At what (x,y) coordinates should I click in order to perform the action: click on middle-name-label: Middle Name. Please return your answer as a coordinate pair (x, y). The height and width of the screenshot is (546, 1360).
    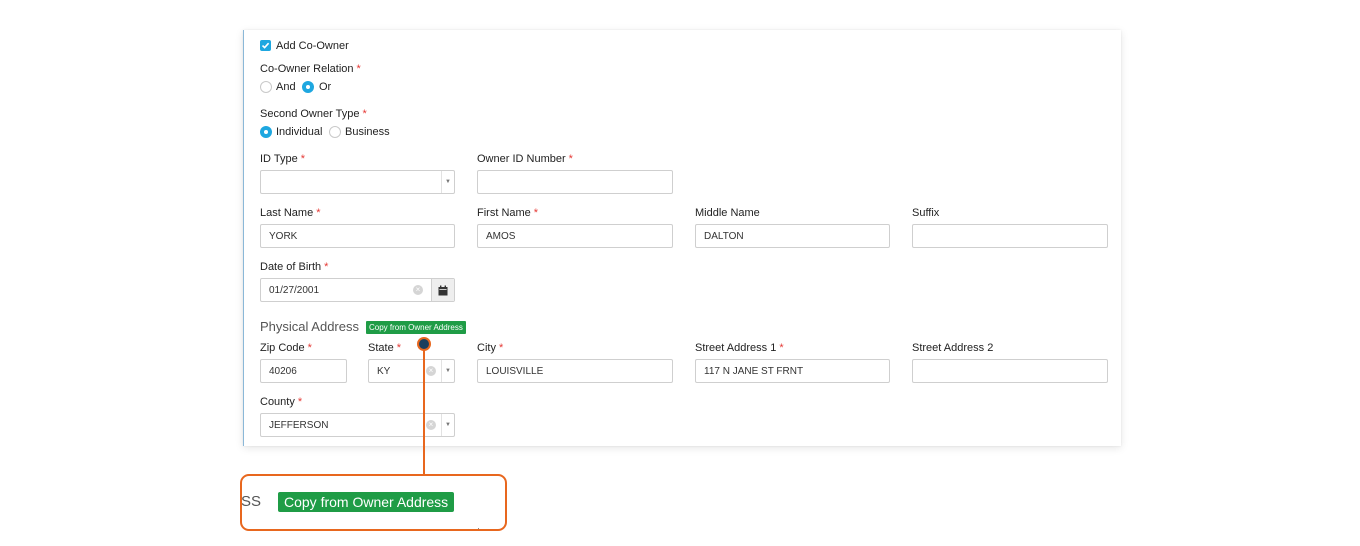
    Looking at the image, I should click on (727, 213).